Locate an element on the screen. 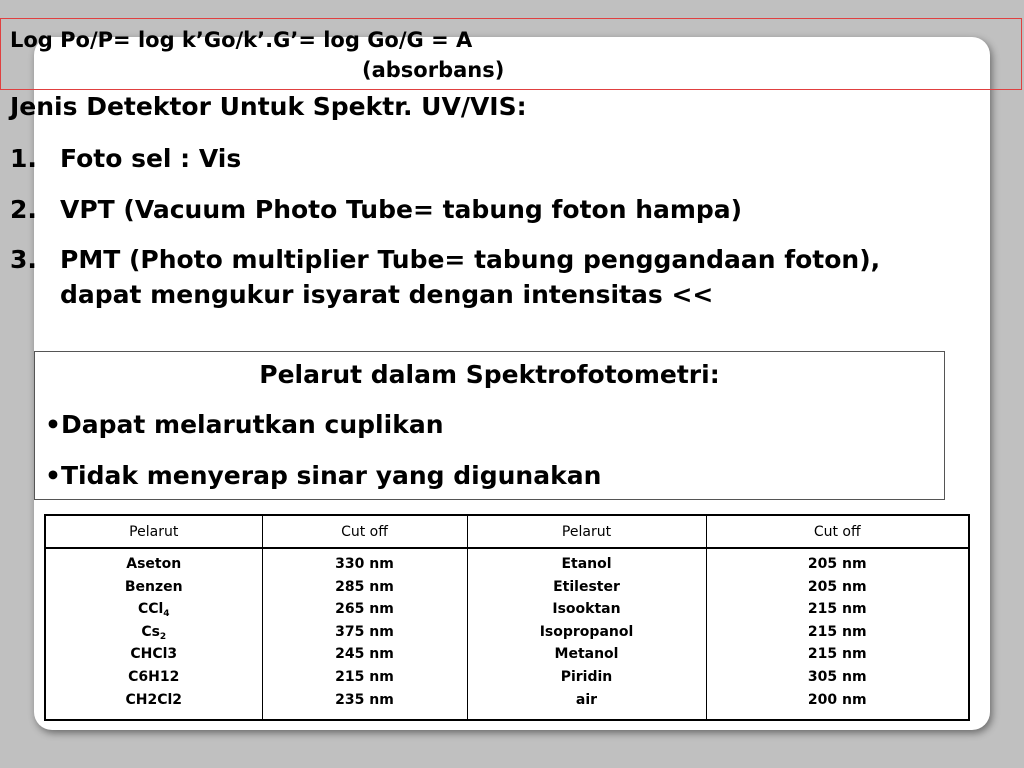 This screenshot has width=1024, height=768. table-cell: CH2Cl2 is located at coordinates (154, 699).